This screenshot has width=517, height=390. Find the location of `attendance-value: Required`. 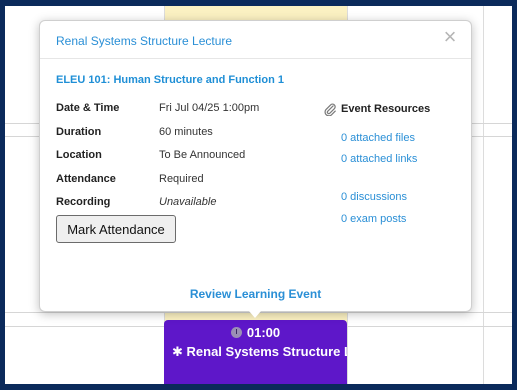

attendance-value: Required is located at coordinates (181, 179).